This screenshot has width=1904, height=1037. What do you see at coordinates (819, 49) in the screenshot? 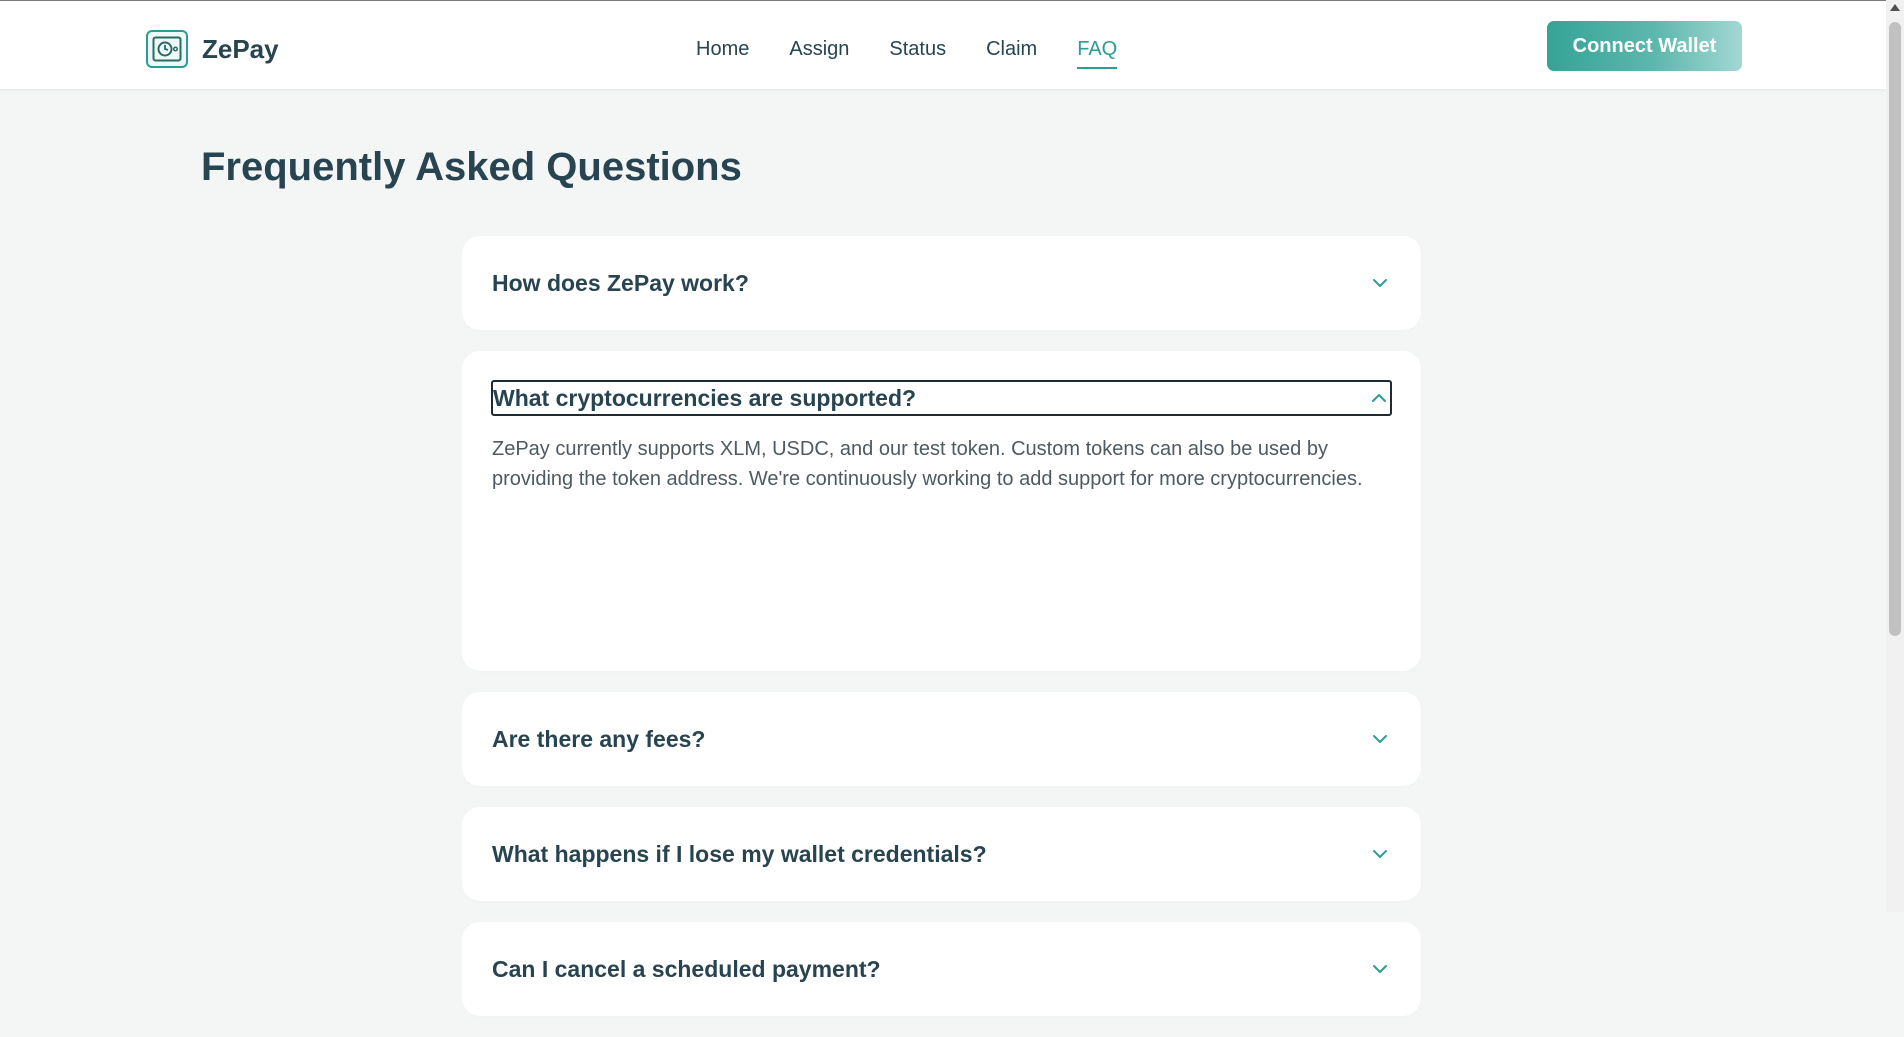
I see `nav-assign: Assign` at bounding box center [819, 49].